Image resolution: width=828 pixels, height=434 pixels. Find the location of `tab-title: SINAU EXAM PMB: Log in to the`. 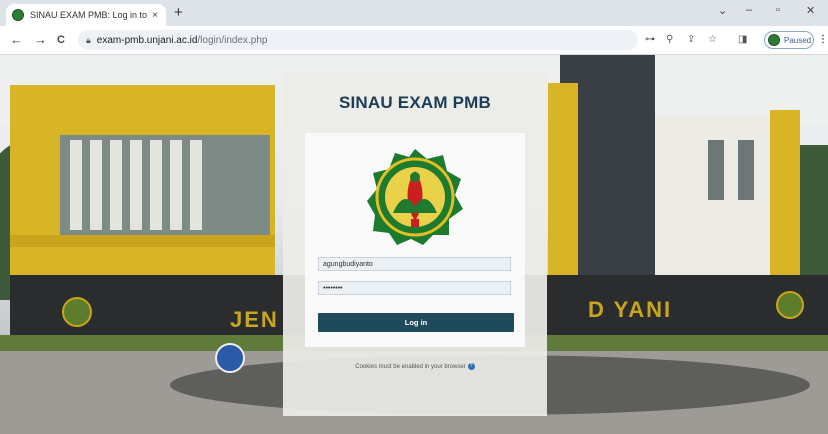

tab-title: SINAU EXAM PMB: Log in to the is located at coordinates (89, 15).